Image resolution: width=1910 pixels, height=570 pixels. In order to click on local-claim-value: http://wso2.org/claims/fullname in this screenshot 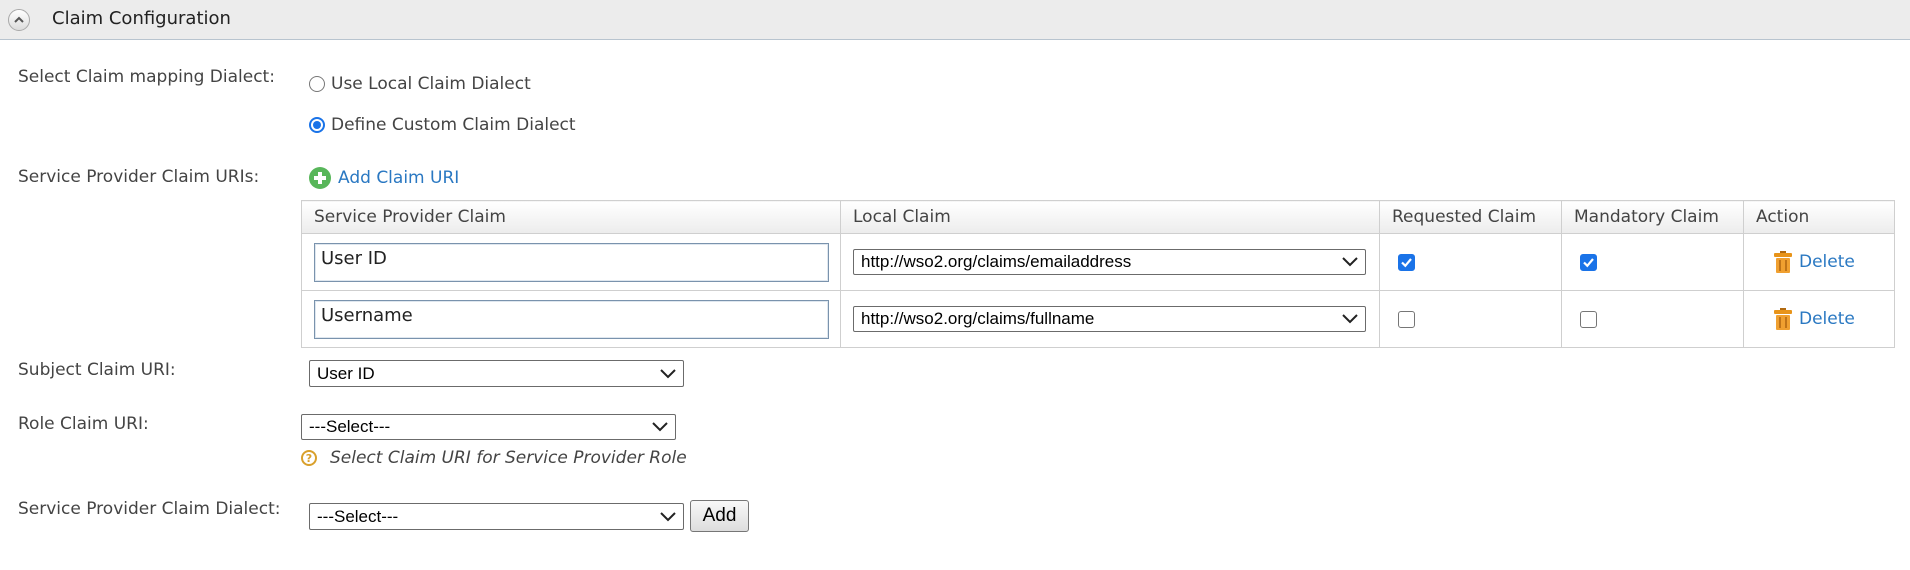, I will do `click(978, 318)`.